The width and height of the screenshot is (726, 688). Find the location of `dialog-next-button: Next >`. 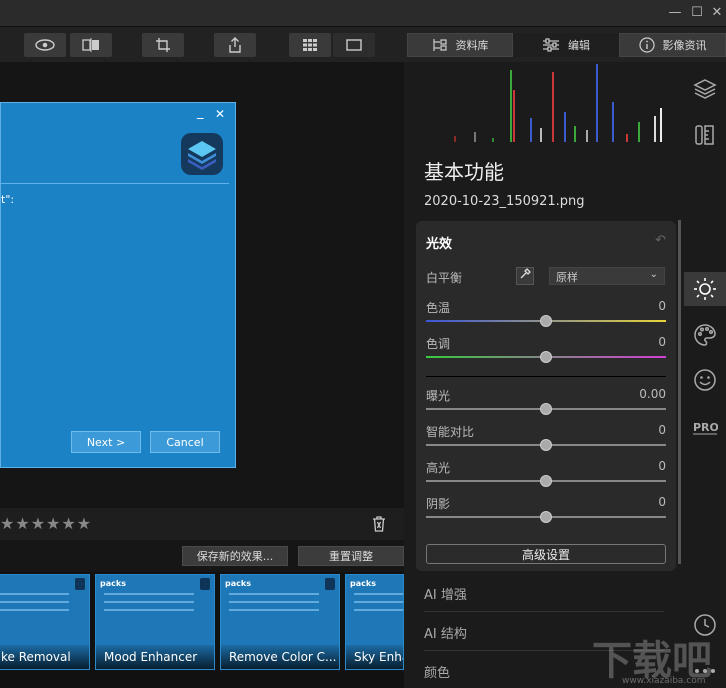

dialog-next-button: Next > is located at coordinates (106, 442).